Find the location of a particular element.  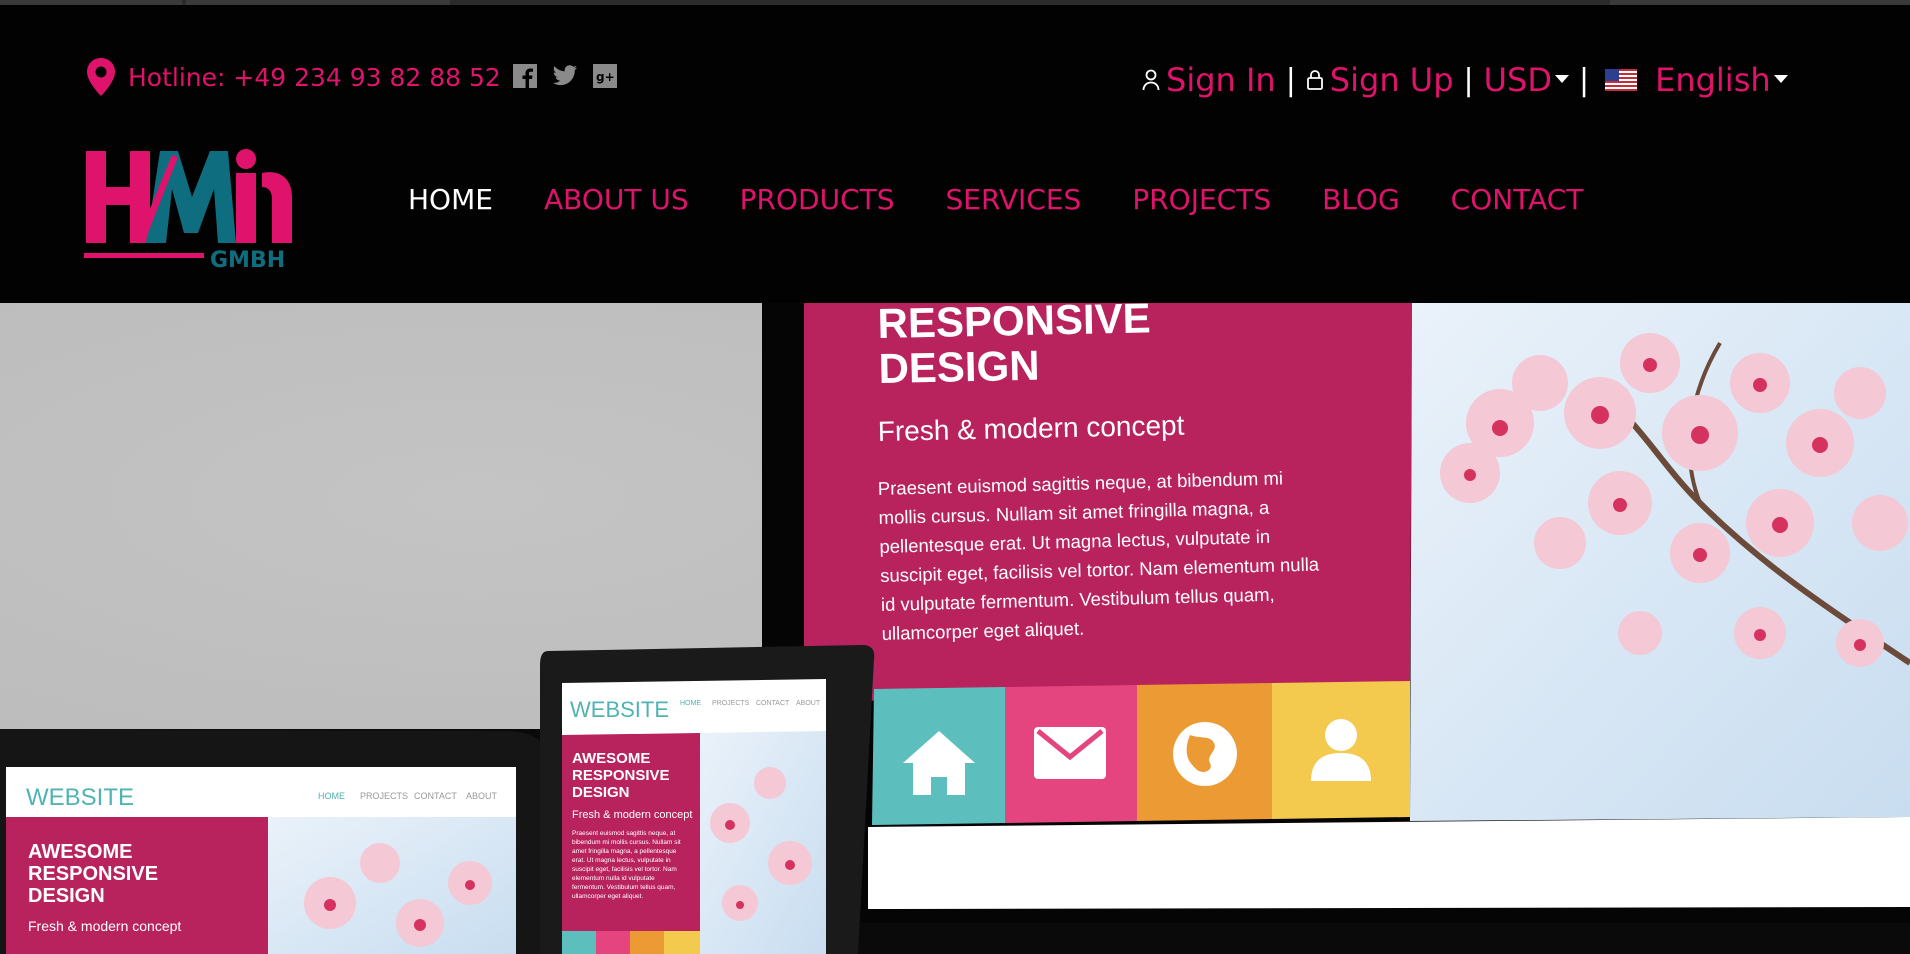

hotline-text: Hotline: +49 234 93 82 88 52 is located at coordinates (314, 77).